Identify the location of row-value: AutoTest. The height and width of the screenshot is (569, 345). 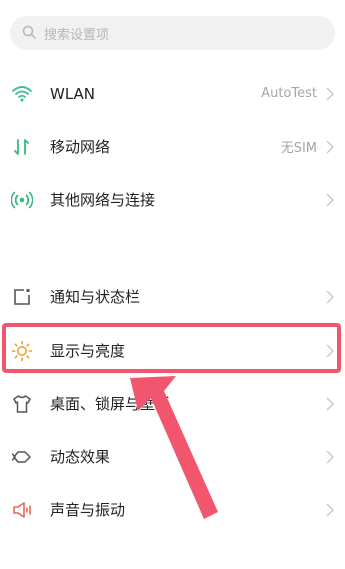
(289, 93).